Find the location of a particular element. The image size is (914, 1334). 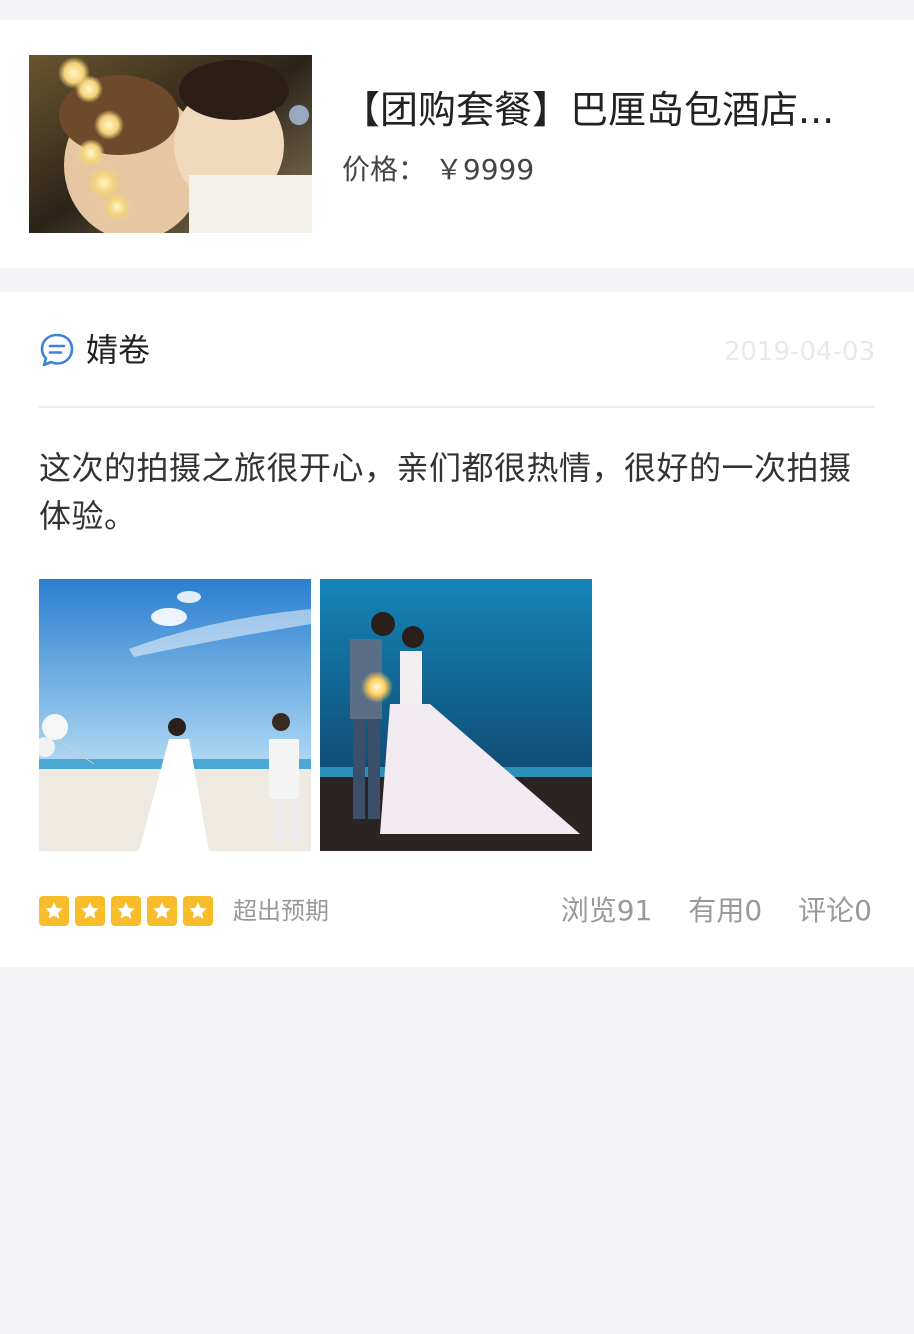

username: 婧卷 is located at coordinates (118, 350).